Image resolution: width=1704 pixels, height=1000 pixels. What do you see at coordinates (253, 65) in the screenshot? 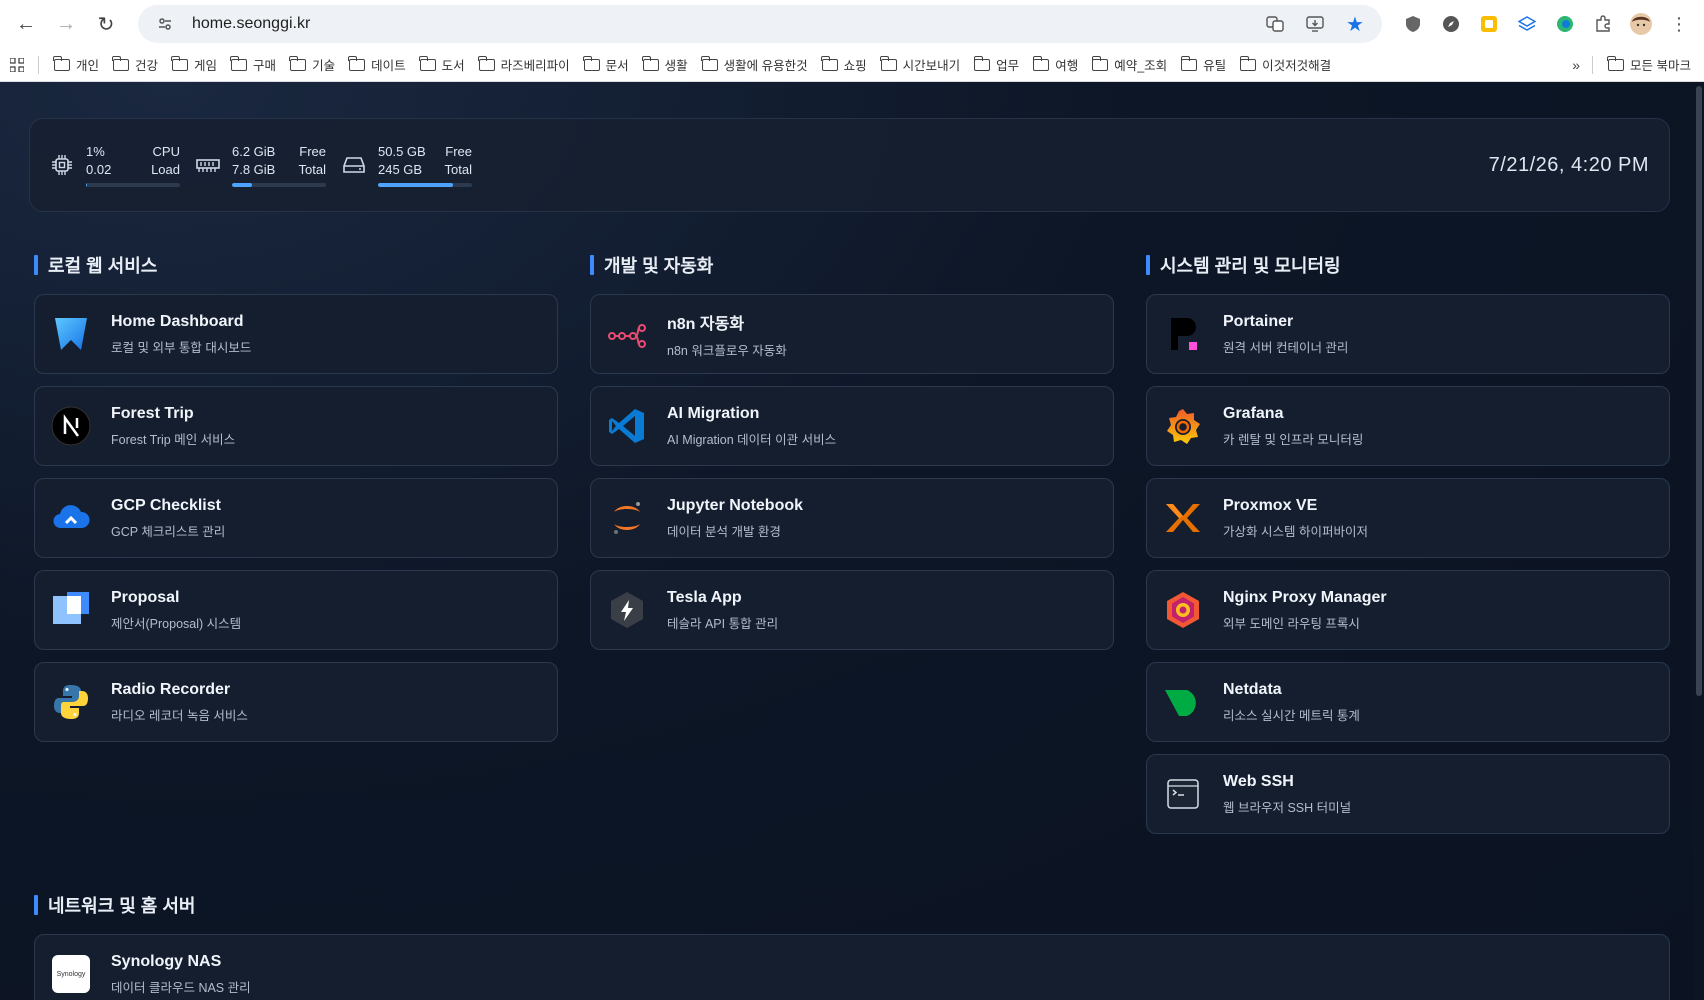
I see `bookmark-folder: 구매` at bounding box center [253, 65].